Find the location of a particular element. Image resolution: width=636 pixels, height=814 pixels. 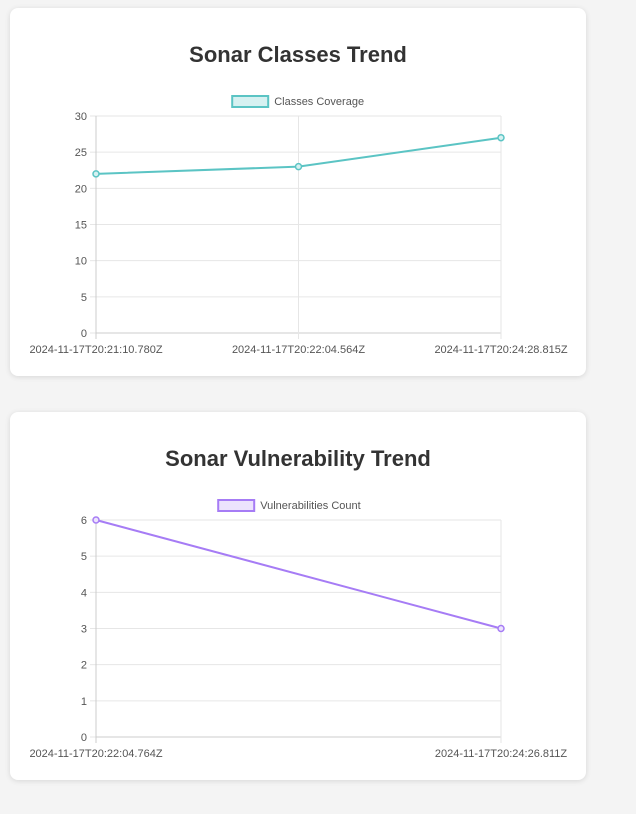

series-line is located at coordinates (298, 574).